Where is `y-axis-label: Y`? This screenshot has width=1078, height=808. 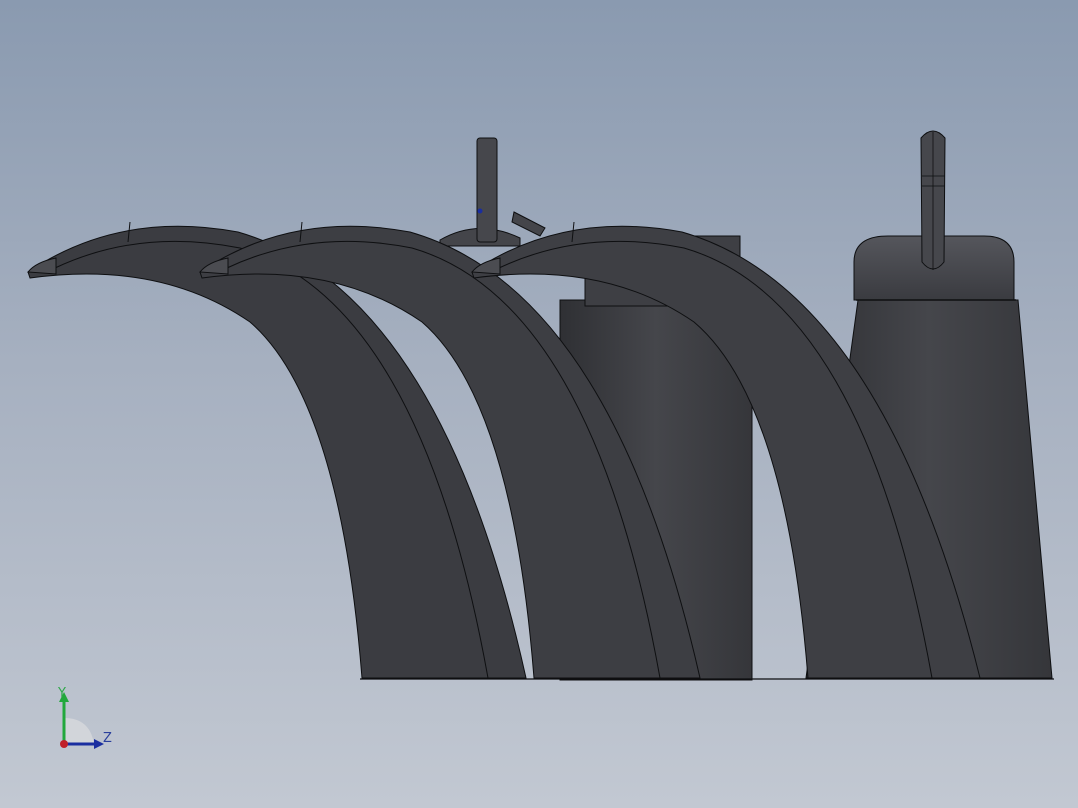 y-axis-label: Y is located at coordinates (62, 693).